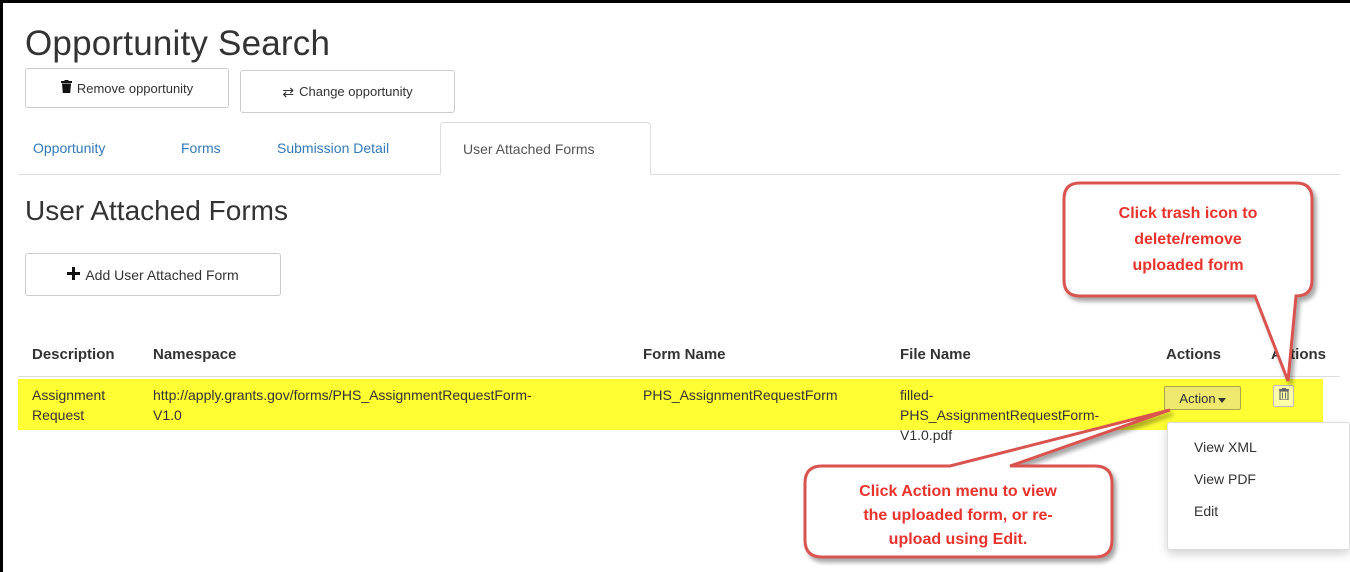 This screenshot has width=1350, height=572. I want to click on tab-submission-detail: Submission Detail, so click(333, 148).